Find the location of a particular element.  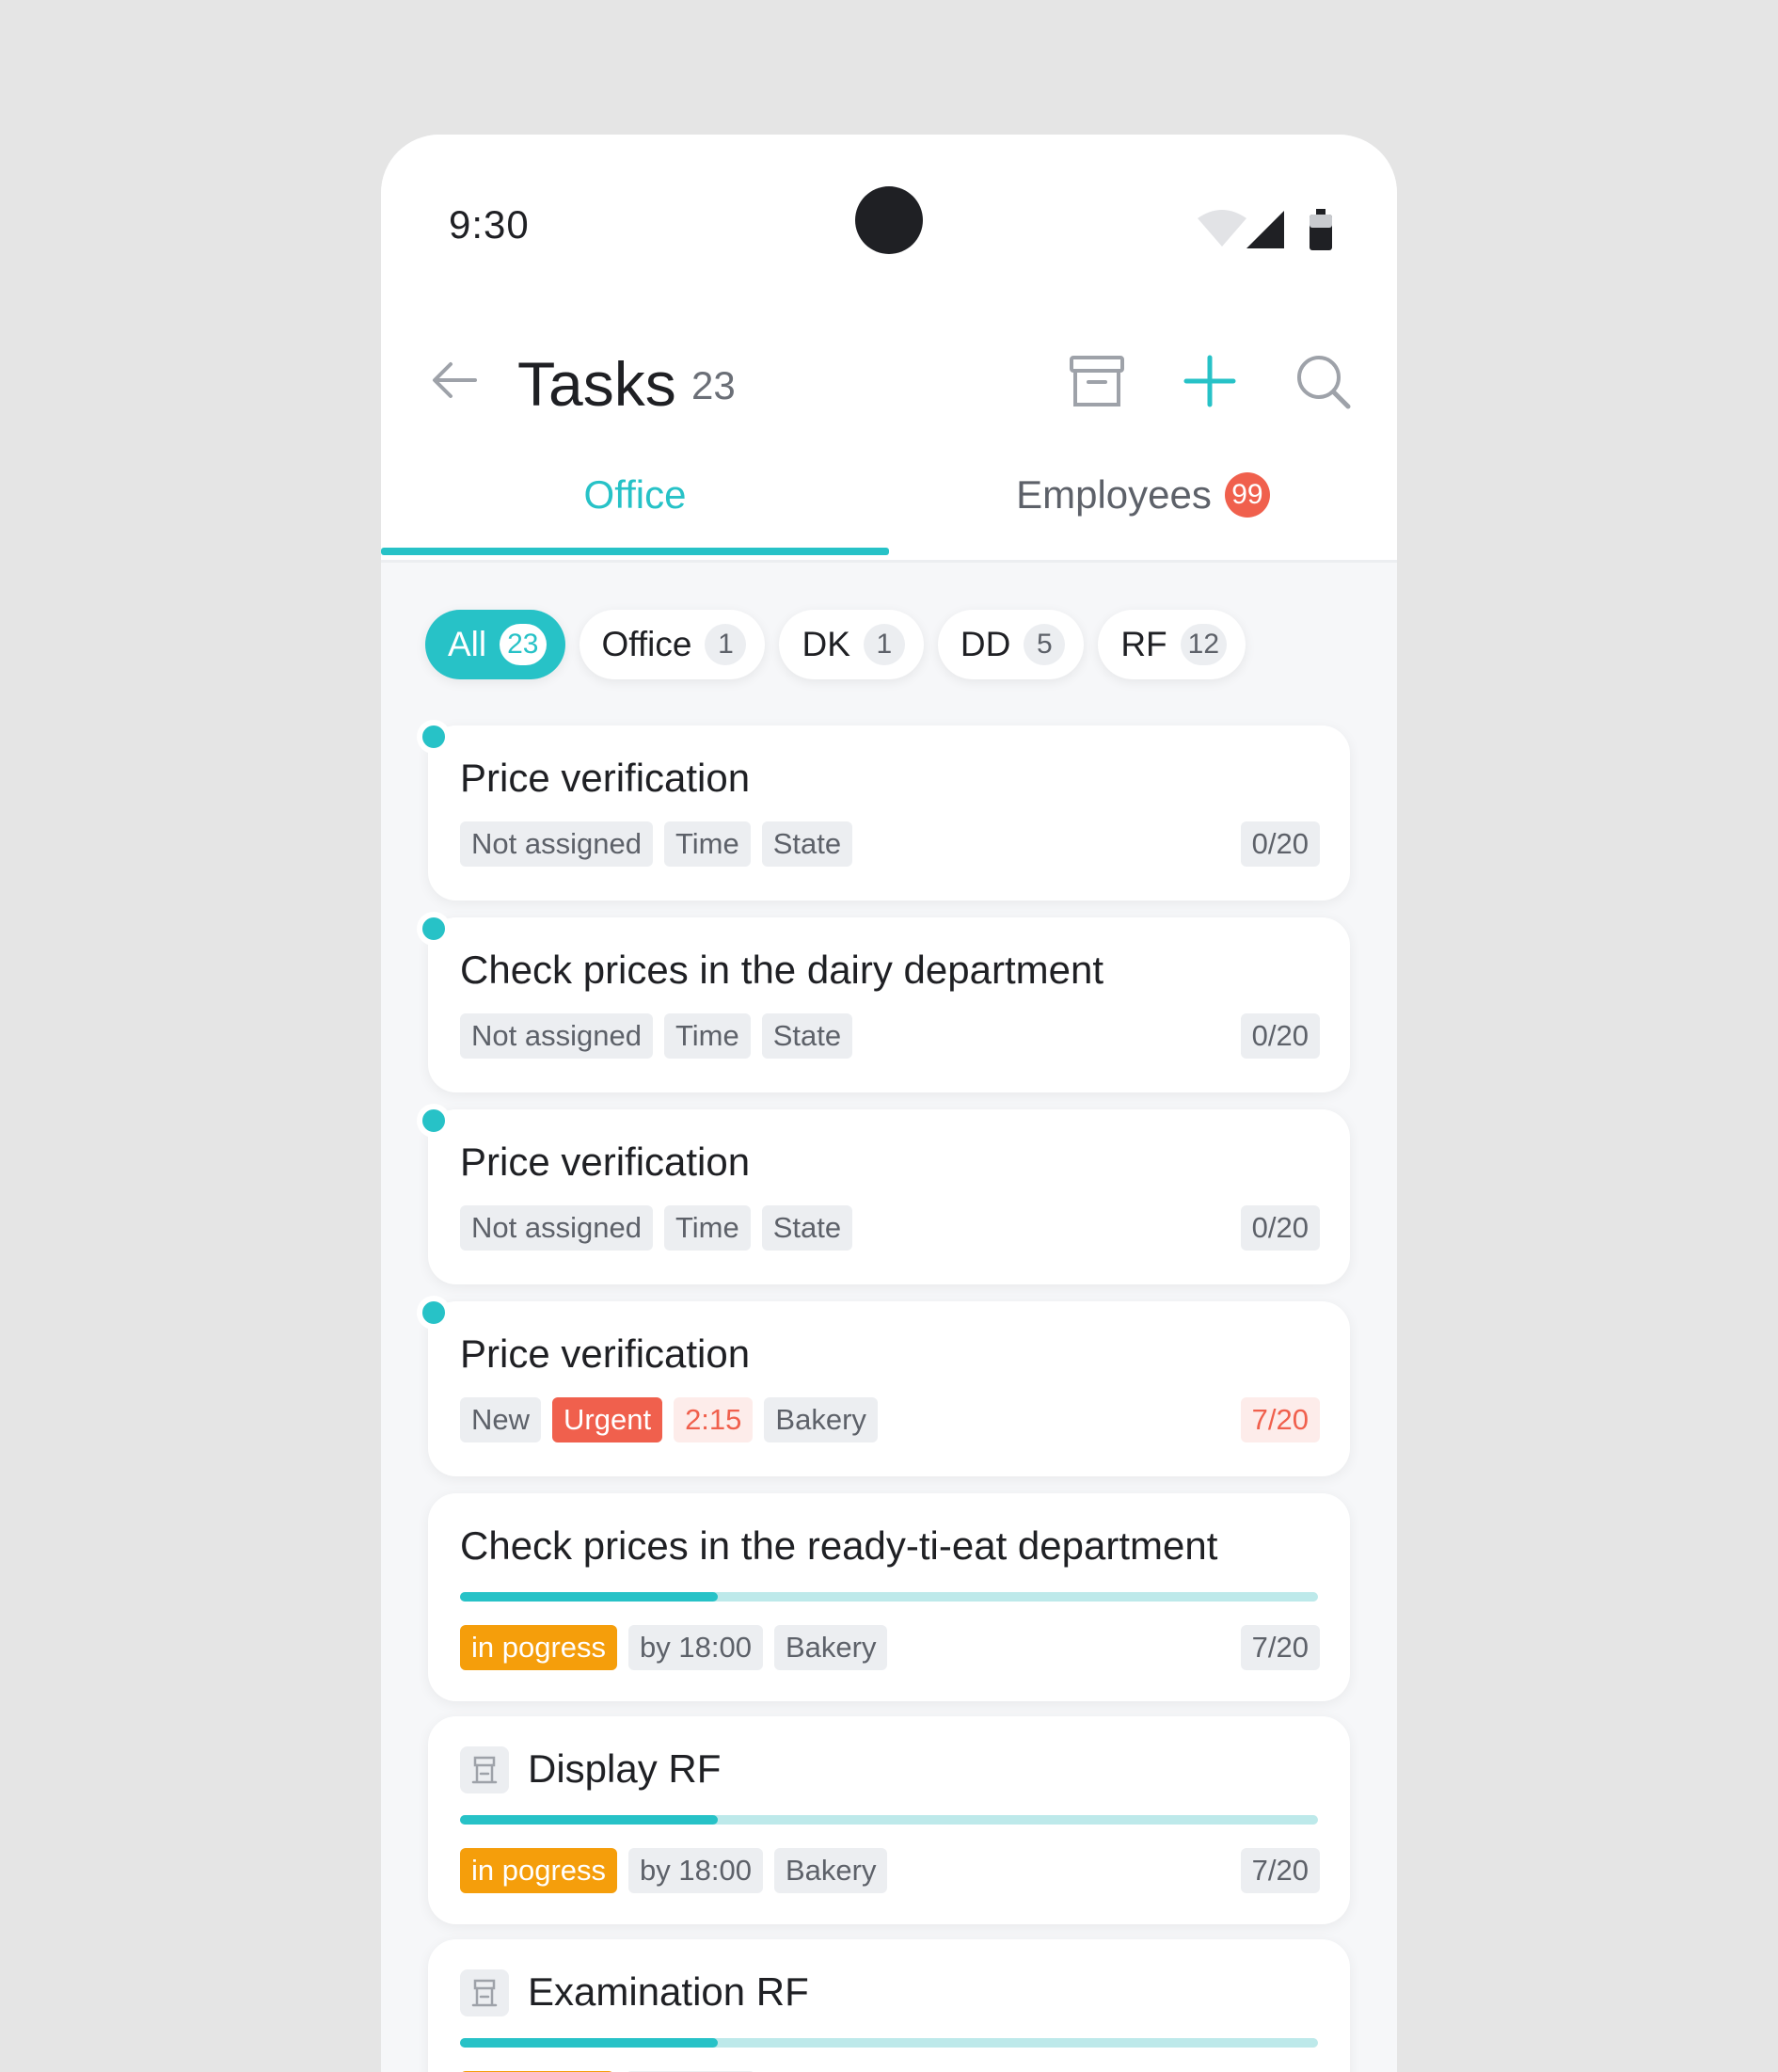

status-tag: New is located at coordinates (501, 1419).